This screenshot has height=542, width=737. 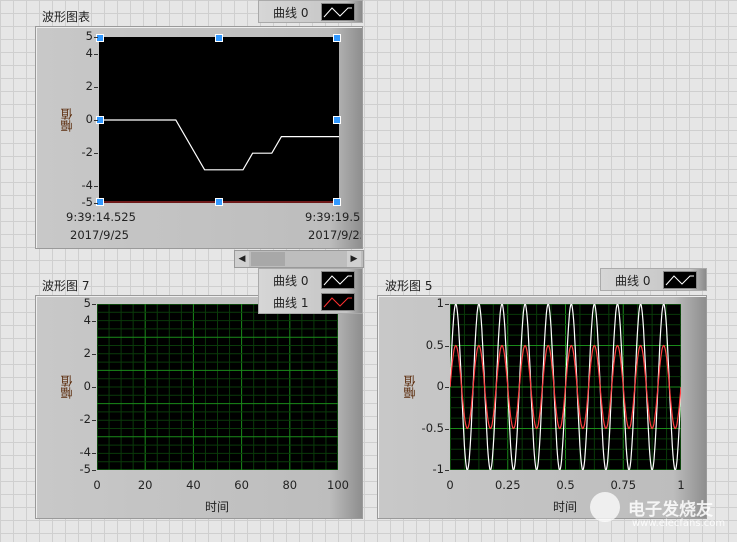 I want to click on x-tick-label: 100, so click(x=338, y=485).